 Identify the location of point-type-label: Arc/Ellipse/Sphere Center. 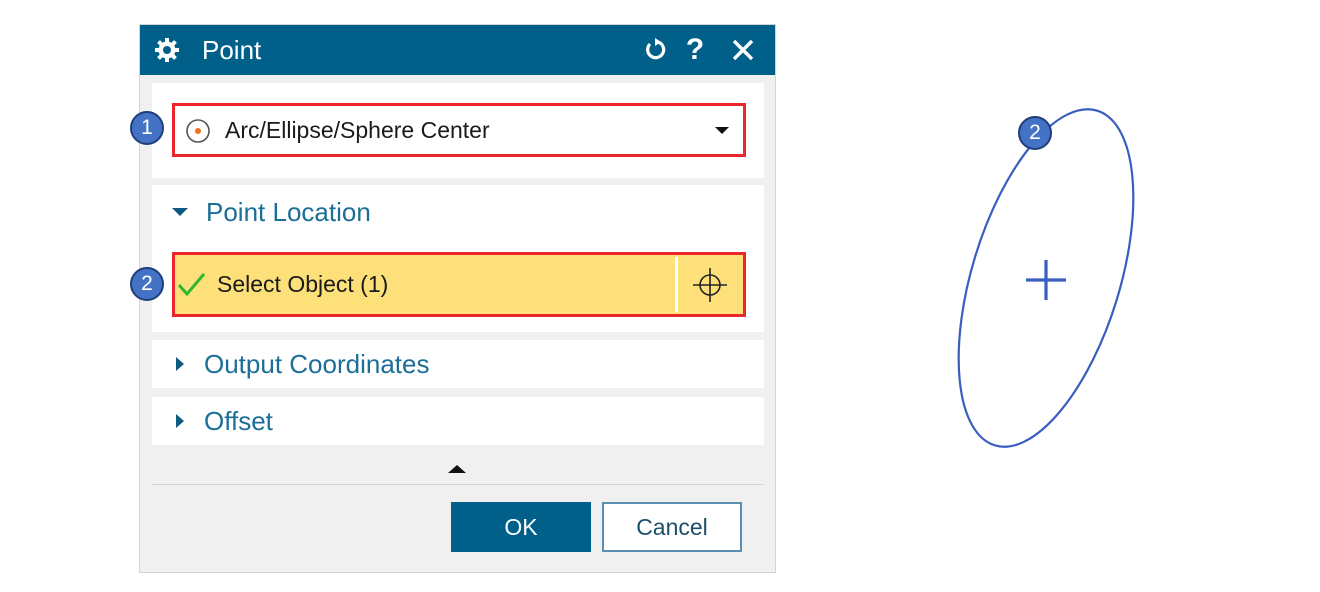
(357, 130).